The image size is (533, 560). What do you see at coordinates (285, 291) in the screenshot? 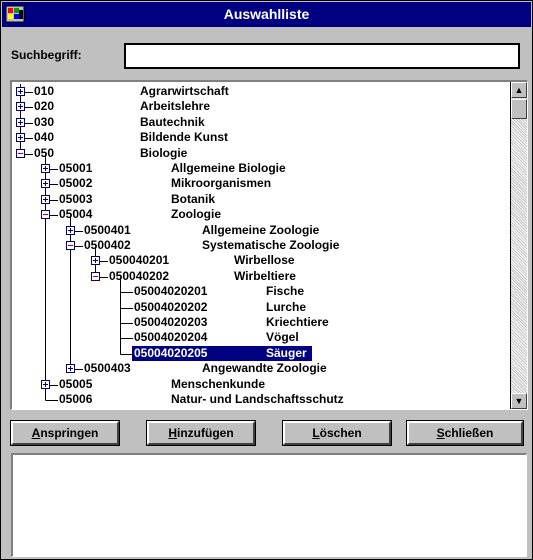
I see `tree-item-name: Fische` at bounding box center [285, 291].